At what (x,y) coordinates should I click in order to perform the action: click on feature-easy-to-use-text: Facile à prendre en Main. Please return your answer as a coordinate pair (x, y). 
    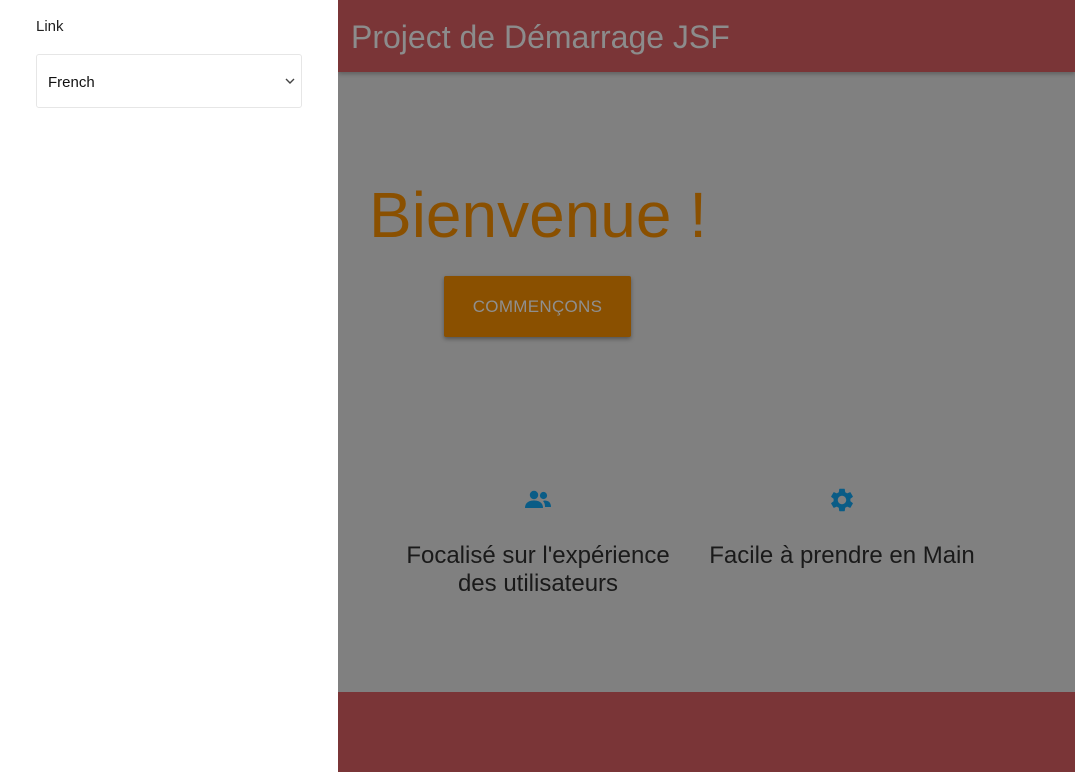
    Looking at the image, I should click on (842, 555).